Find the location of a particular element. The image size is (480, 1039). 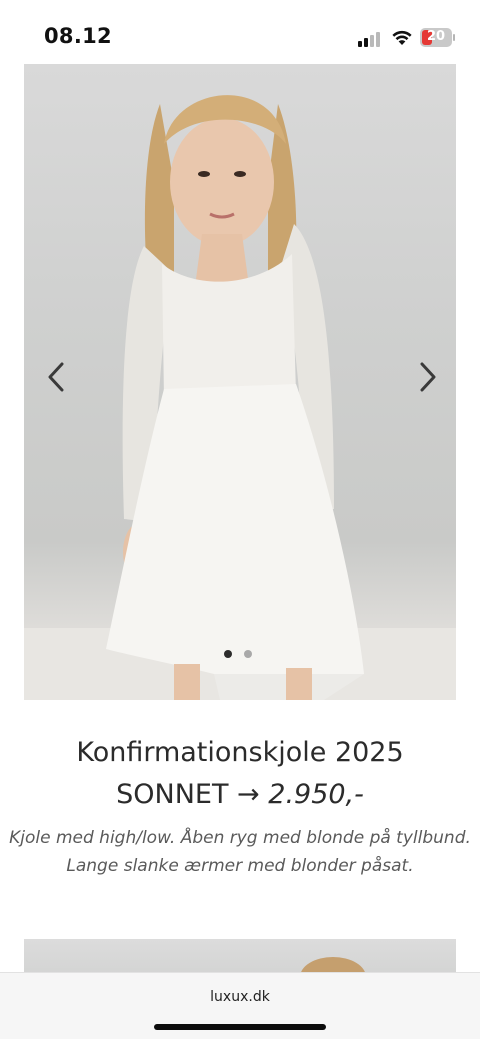

product-title: Konfirmationskjole 2025 SONNET → 2.950,- is located at coordinates (240, 774).